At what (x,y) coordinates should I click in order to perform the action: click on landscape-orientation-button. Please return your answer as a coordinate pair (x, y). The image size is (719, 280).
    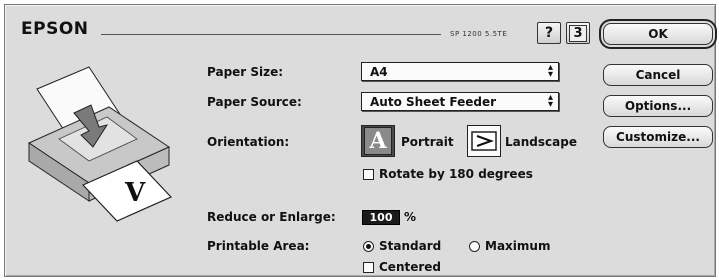
    Looking at the image, I should click on (484, 141).